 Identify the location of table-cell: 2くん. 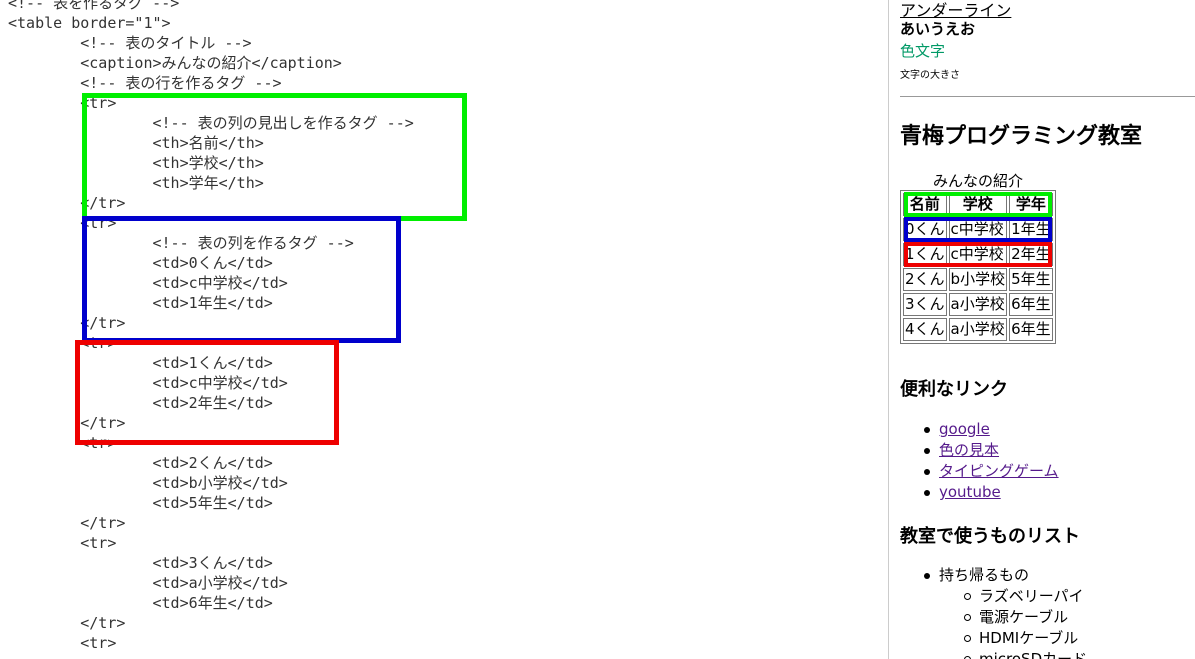
(925, 279).